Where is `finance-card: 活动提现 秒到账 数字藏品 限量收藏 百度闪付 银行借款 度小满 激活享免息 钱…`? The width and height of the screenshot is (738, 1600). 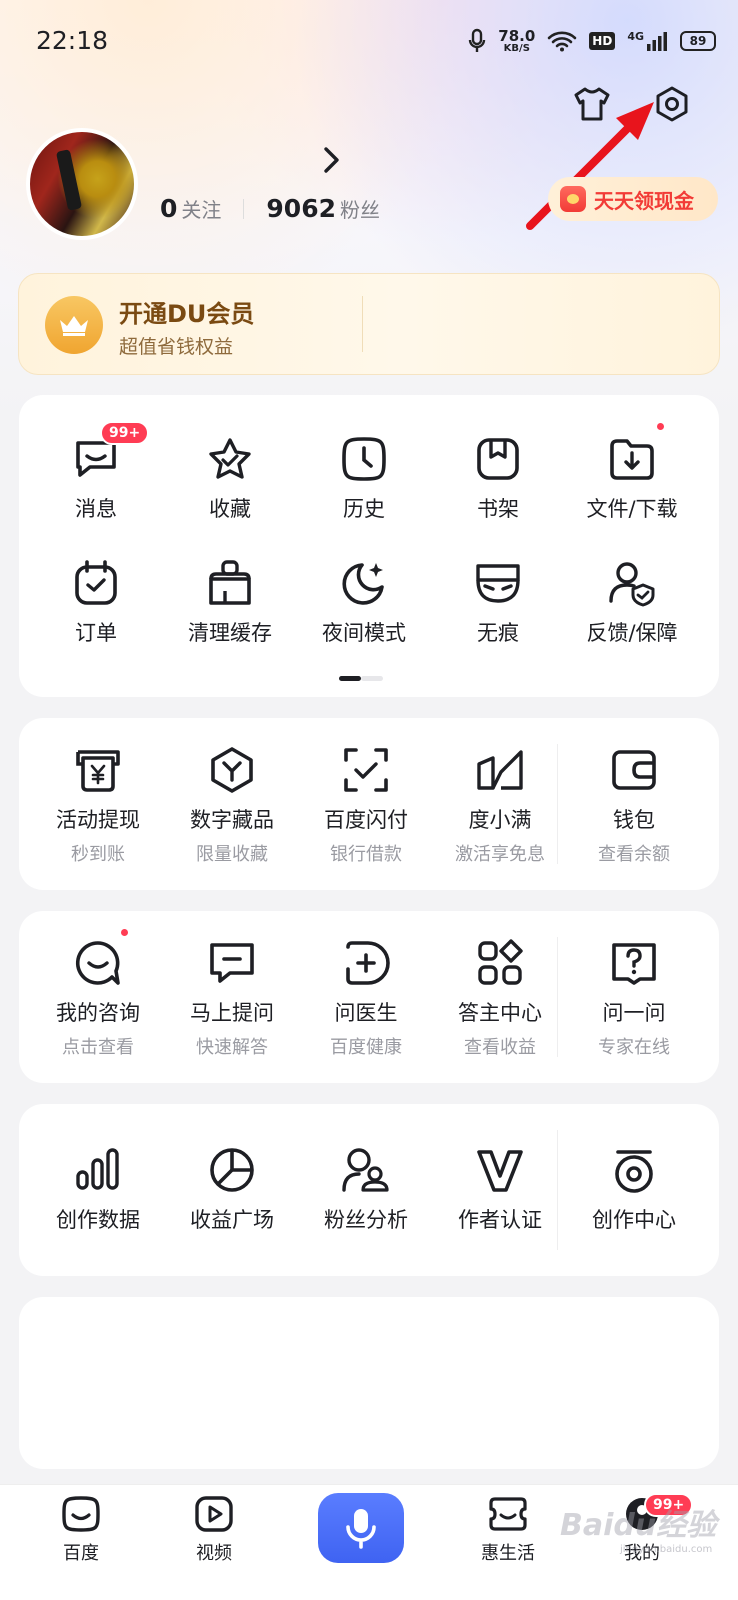 finance-card: 活动提现 秒到账 数字藏品 限量收藏 百度闪付 银行借款 度小满 激活享免息 钱… is located at coordinates (369, 804).